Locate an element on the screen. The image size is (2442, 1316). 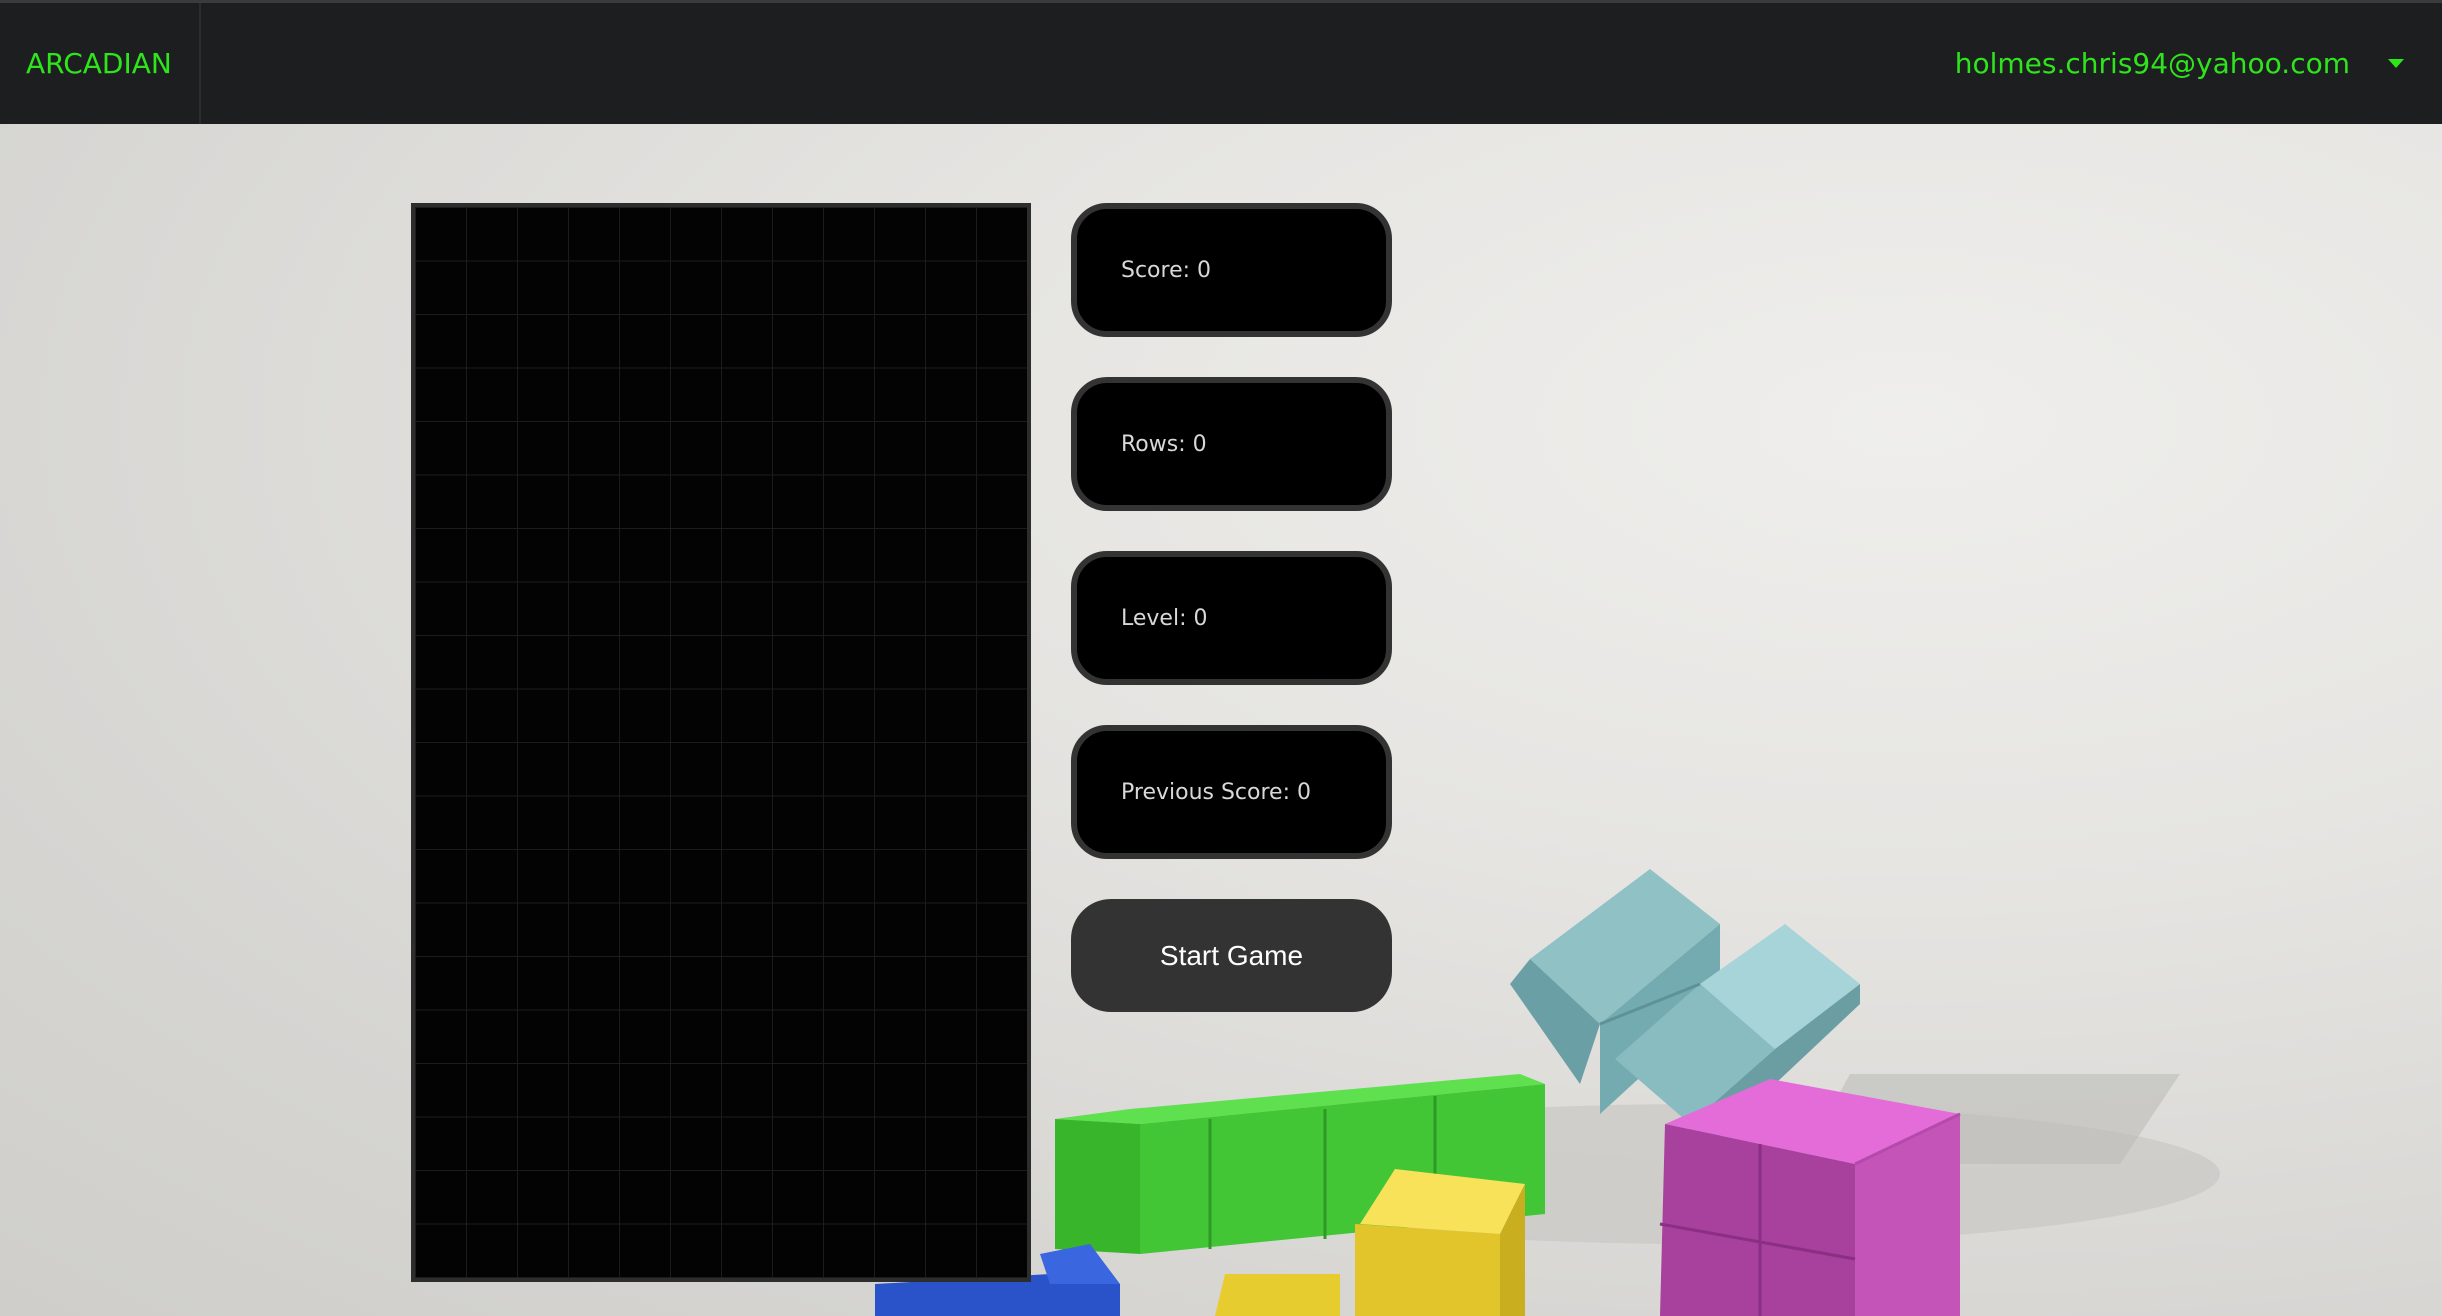
level-label: Level is located at coordinates (1157, 618).